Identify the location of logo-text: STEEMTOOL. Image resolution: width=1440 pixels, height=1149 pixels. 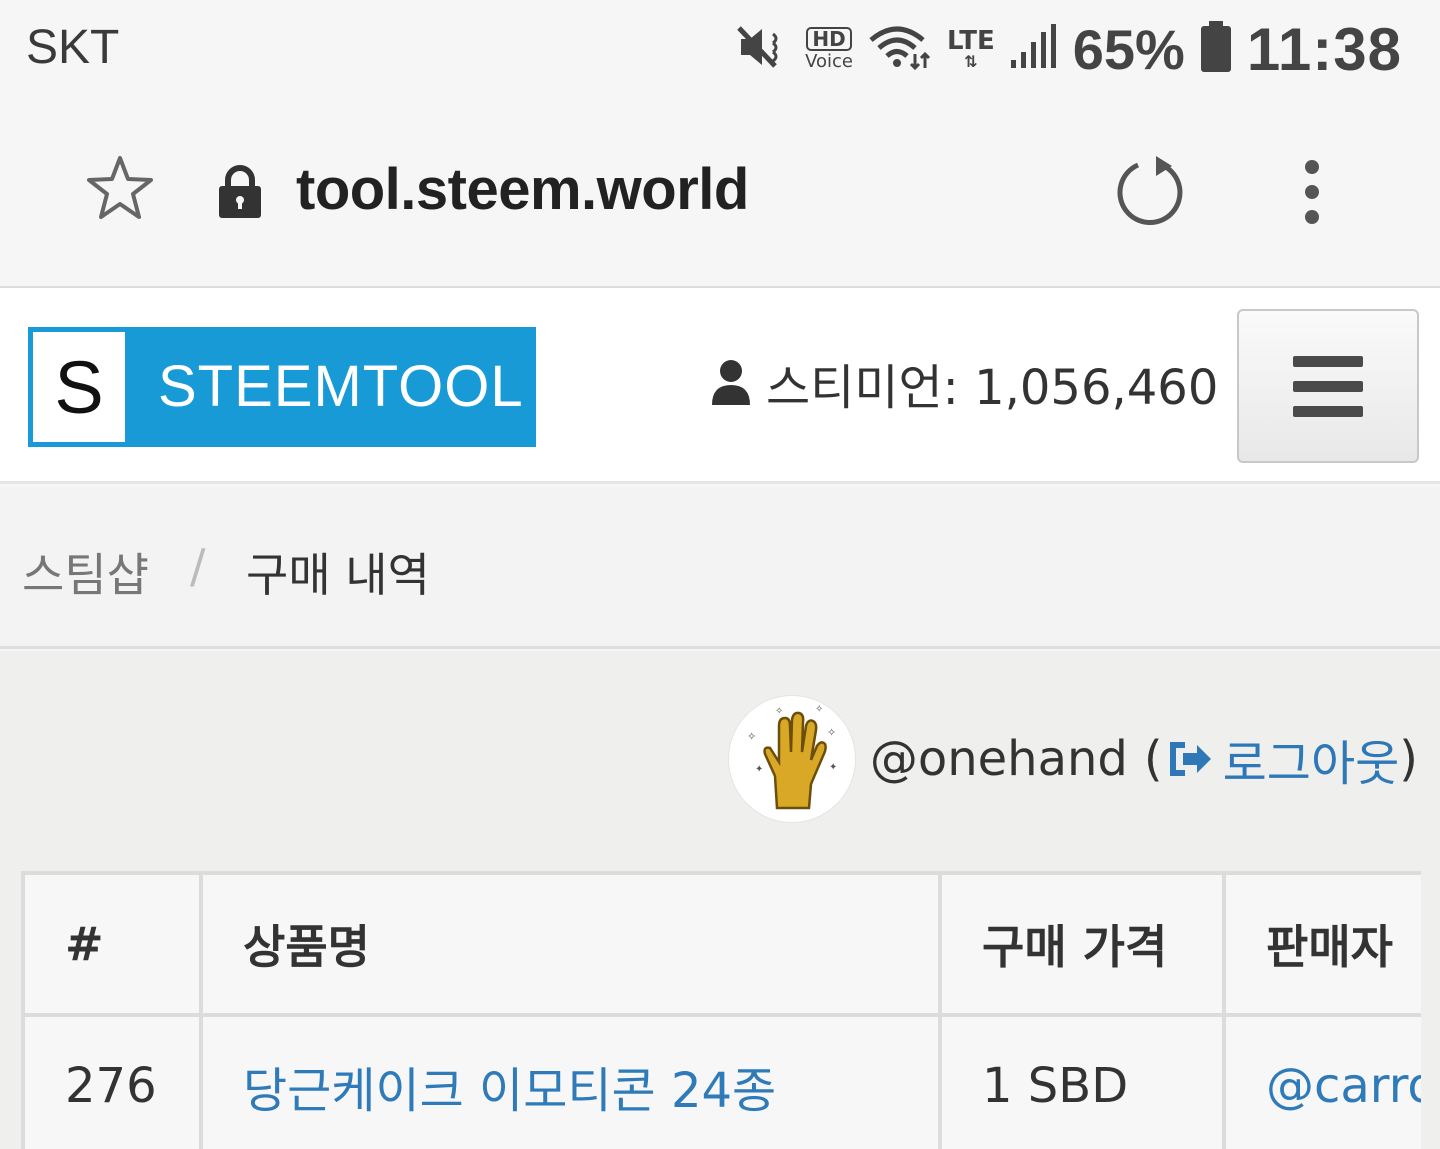
(341, 386).